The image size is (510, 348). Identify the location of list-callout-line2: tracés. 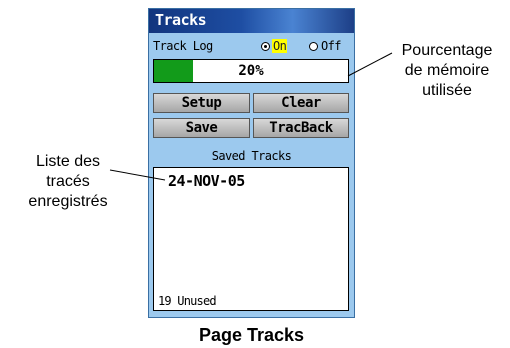
(68, 181).